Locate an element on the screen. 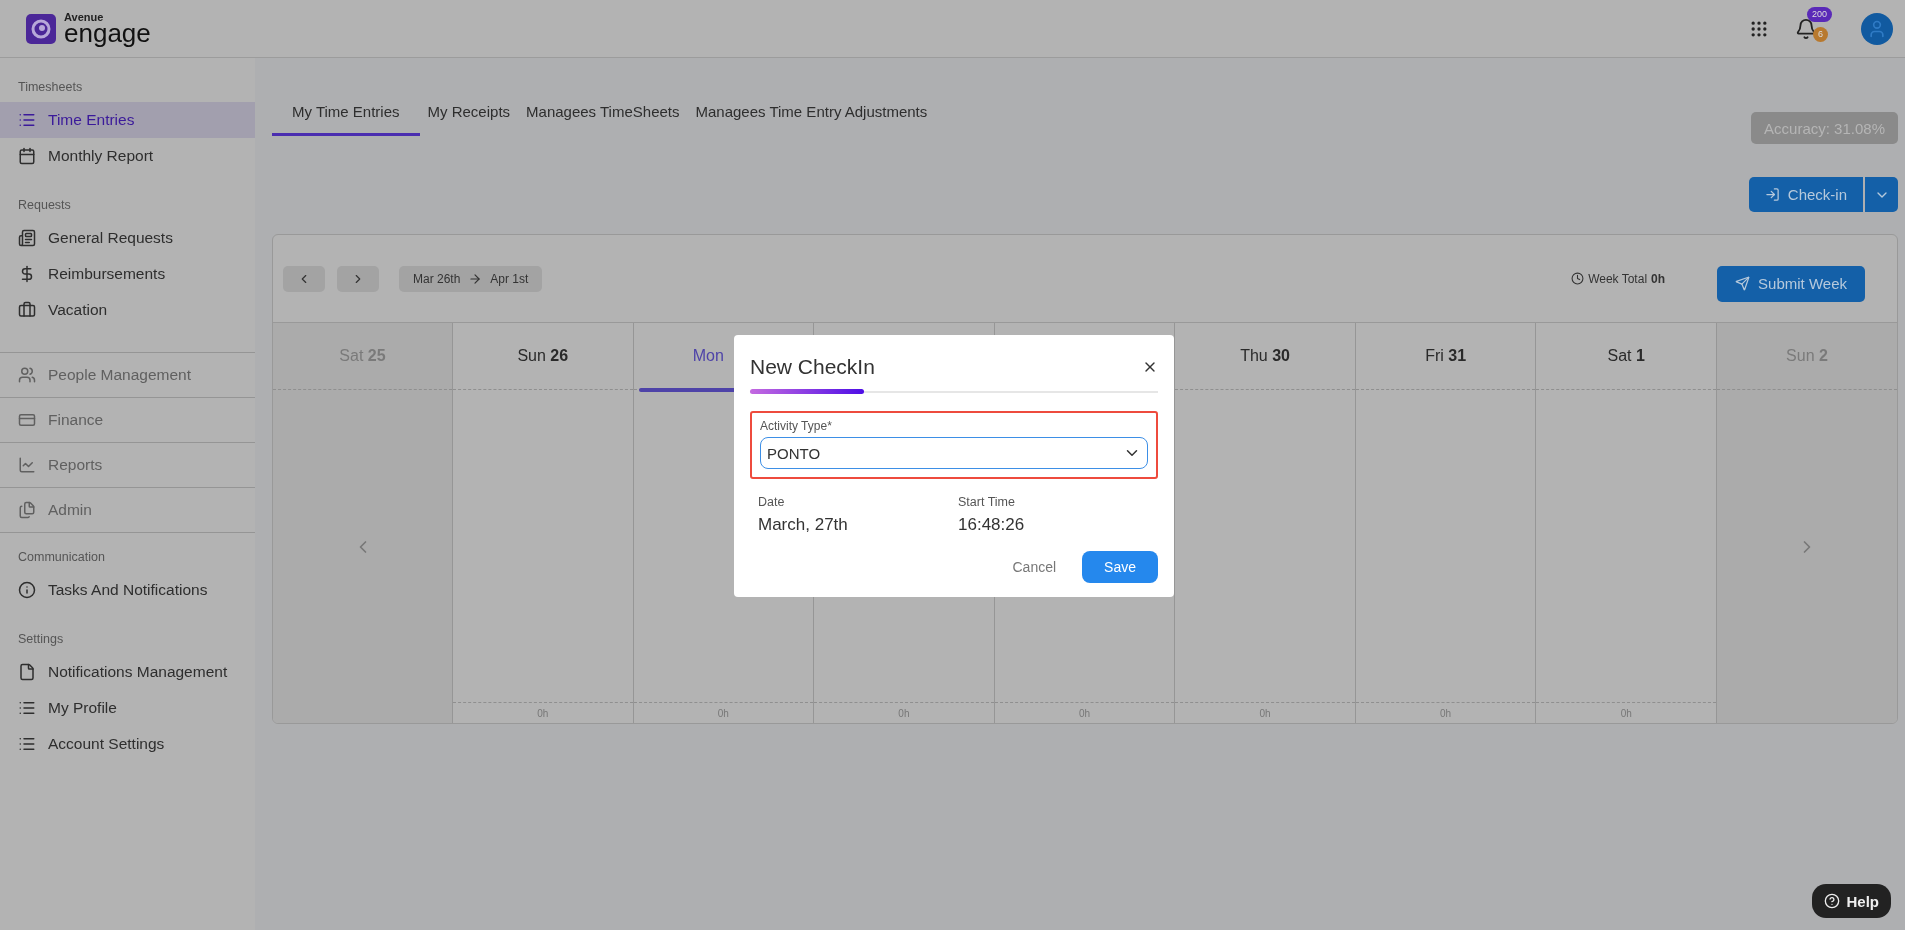 This screenshot has width=1905, height=930. alert-count-badge: 6 is located at coordinates (1820, 34).